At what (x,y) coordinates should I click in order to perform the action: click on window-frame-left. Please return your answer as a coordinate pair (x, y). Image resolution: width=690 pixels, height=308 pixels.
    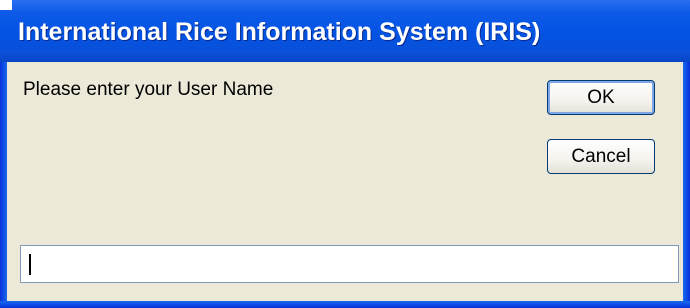
    Looking at the image, I should click on (3, 185).